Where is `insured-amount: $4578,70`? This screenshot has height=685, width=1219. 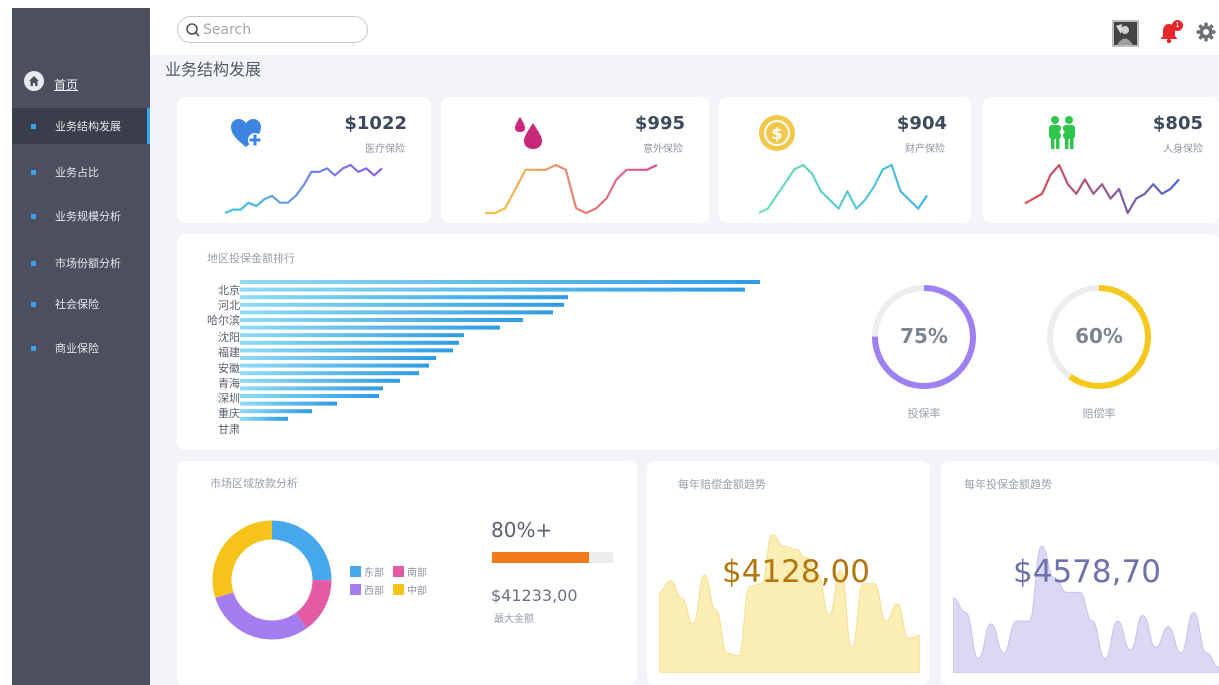
insured-amount: $4578,70 is located at coordinates (1087, 572).